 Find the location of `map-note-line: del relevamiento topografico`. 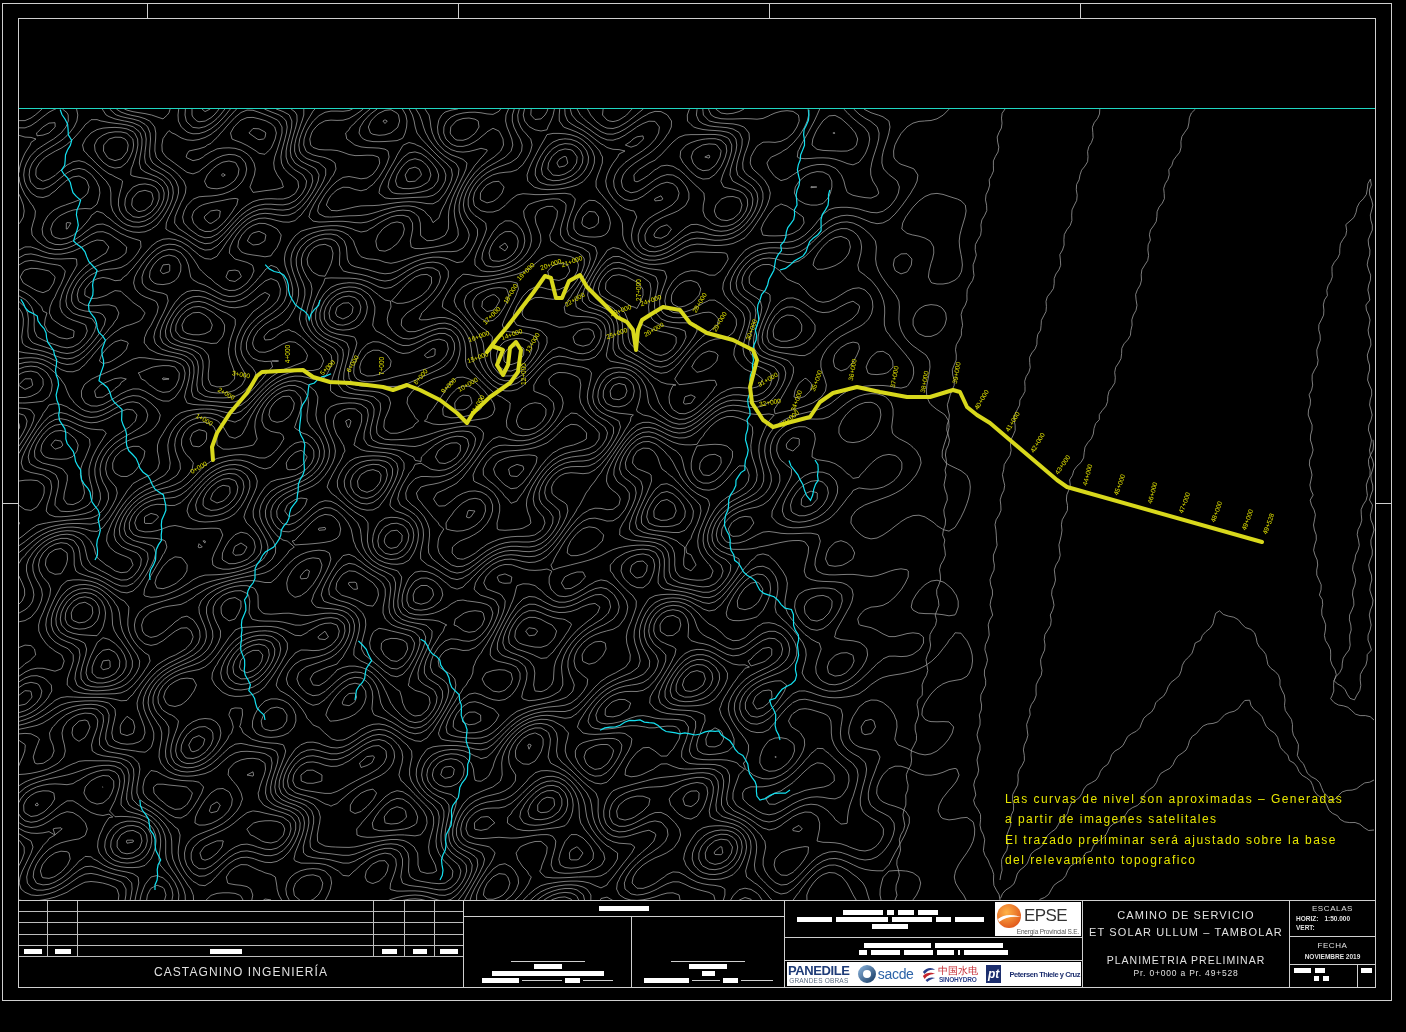

map-note-line: del relevamiento topografico is located at coordinates (1101, 860).